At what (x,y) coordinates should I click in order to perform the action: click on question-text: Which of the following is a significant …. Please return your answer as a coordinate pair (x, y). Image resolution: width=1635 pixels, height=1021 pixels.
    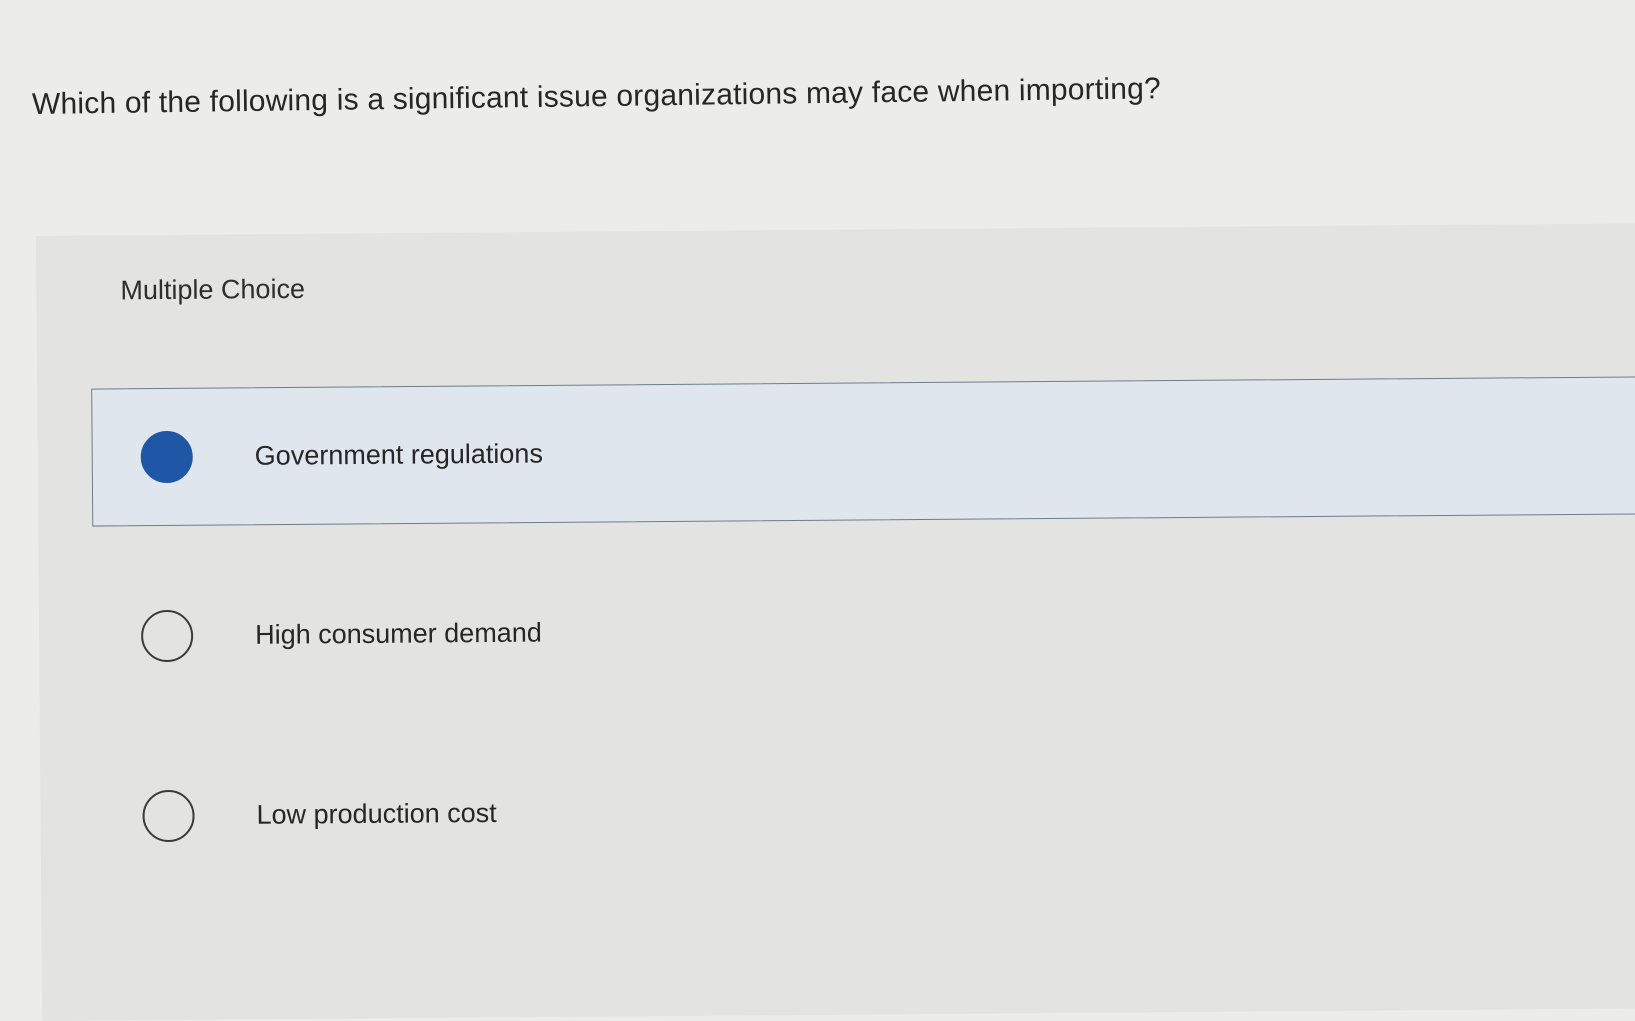
    Looking at the image, I should click on (596, 96).